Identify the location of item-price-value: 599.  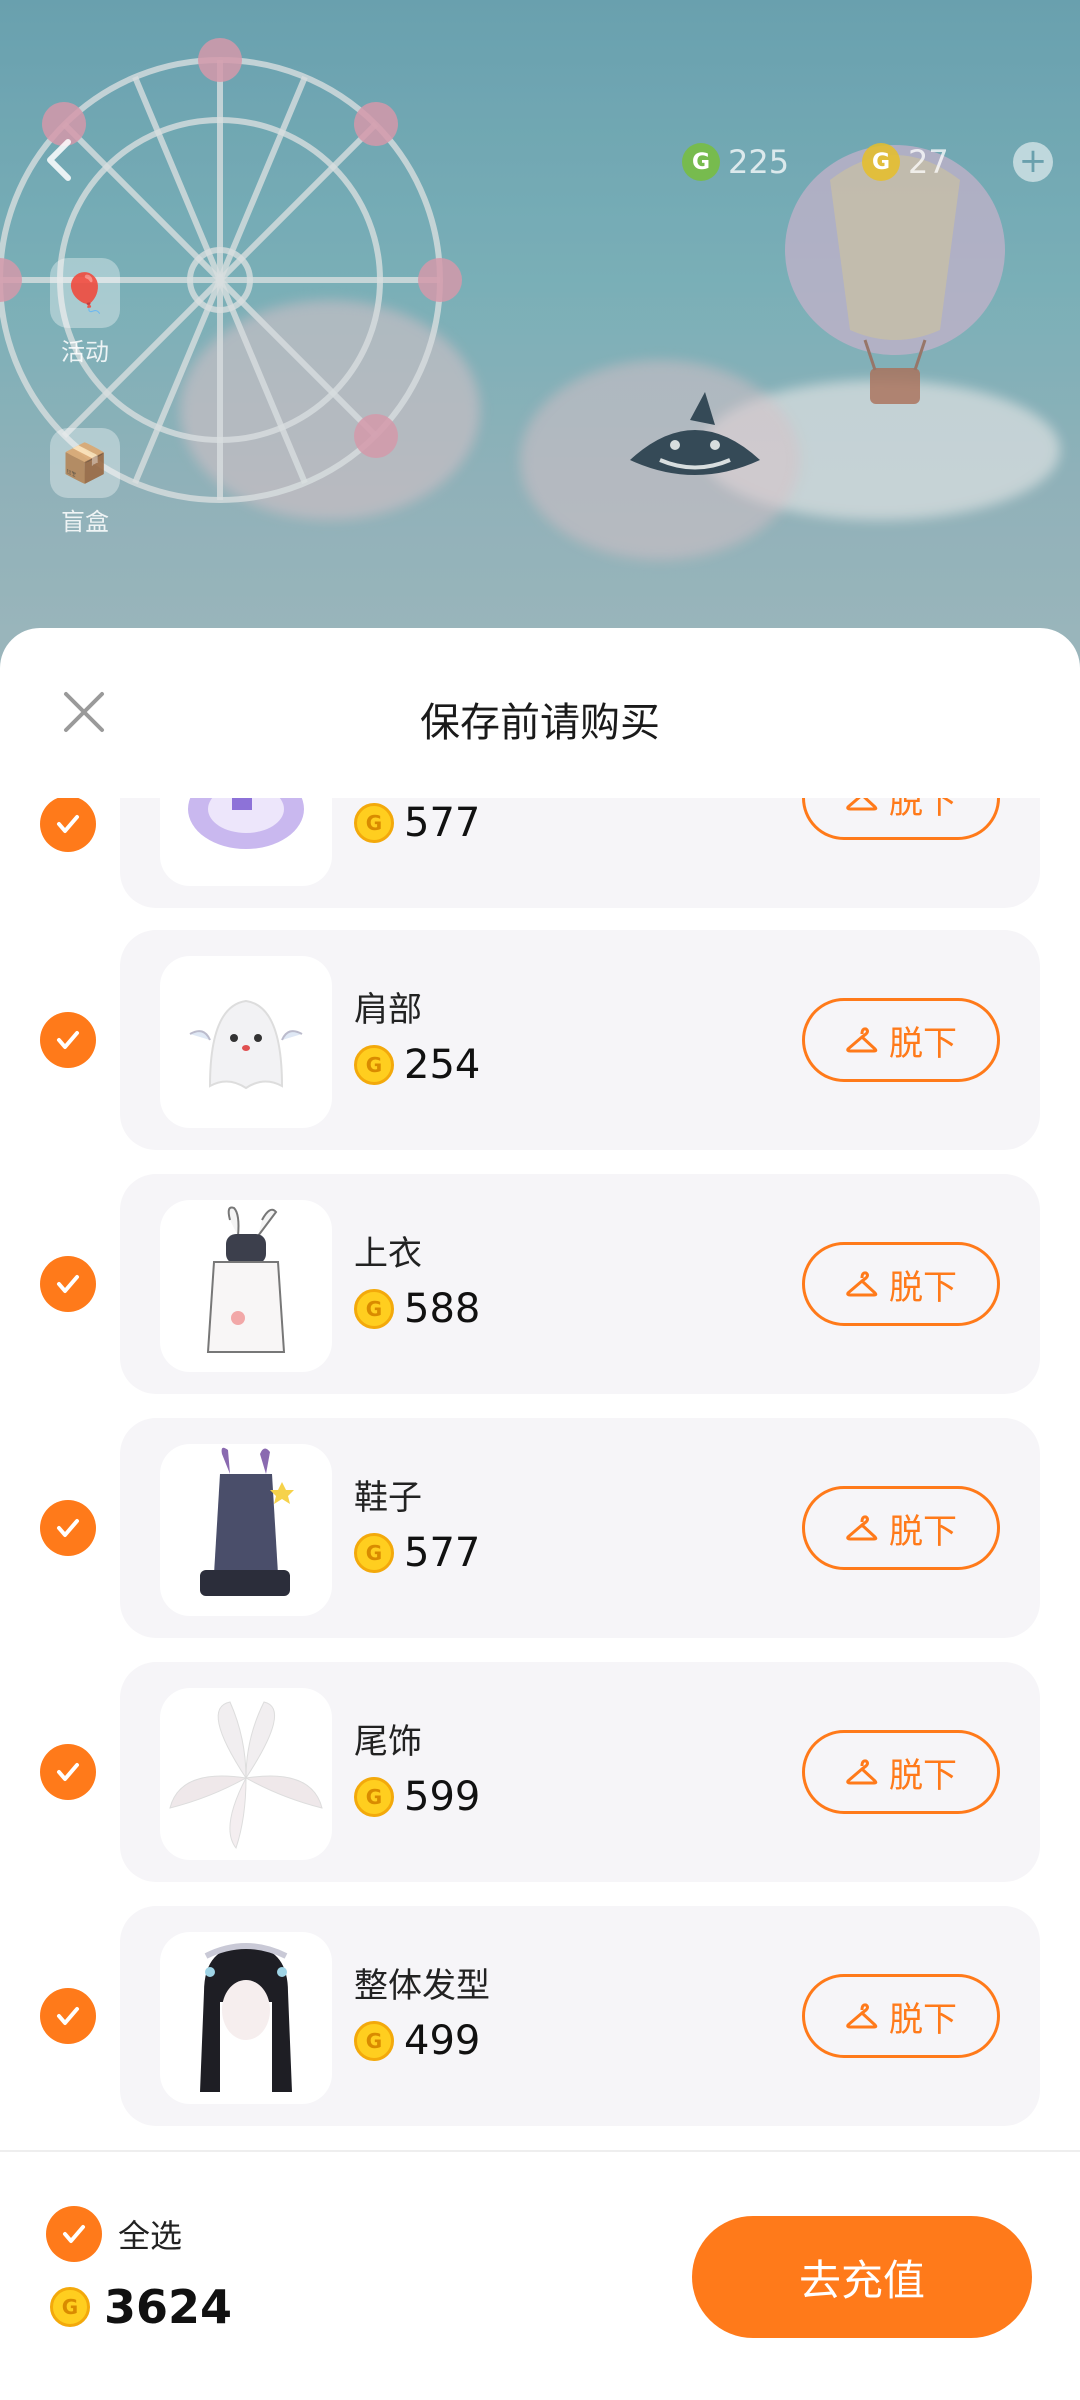
(442, 1797).